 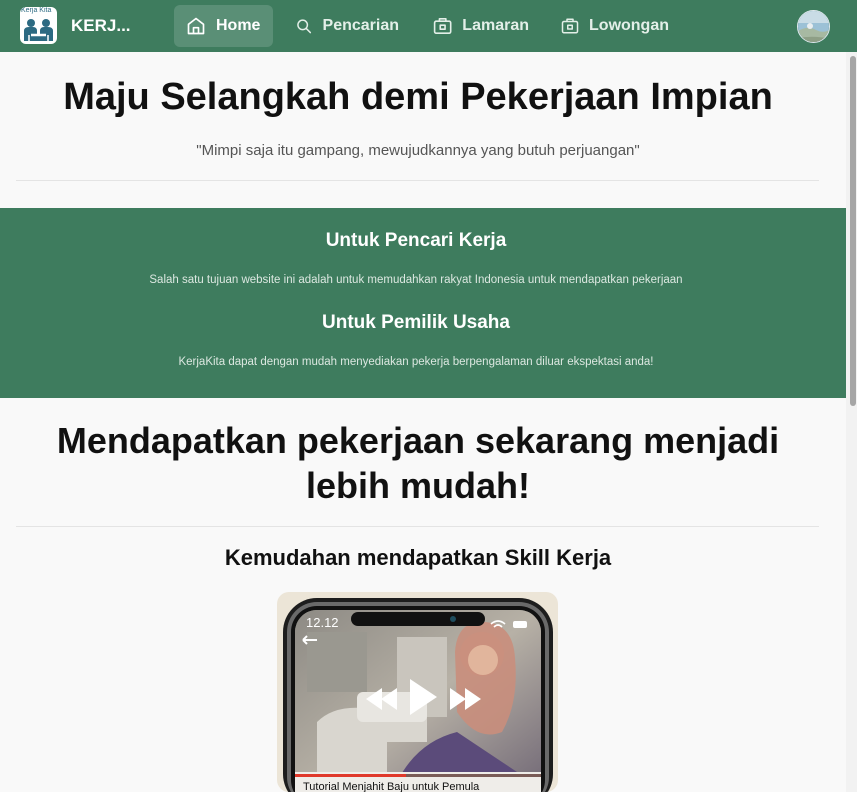 What do you see at coordinates (238, 25) in the screenshot?
I see `nav-home-label: Home` at bounding box center [238, 25].